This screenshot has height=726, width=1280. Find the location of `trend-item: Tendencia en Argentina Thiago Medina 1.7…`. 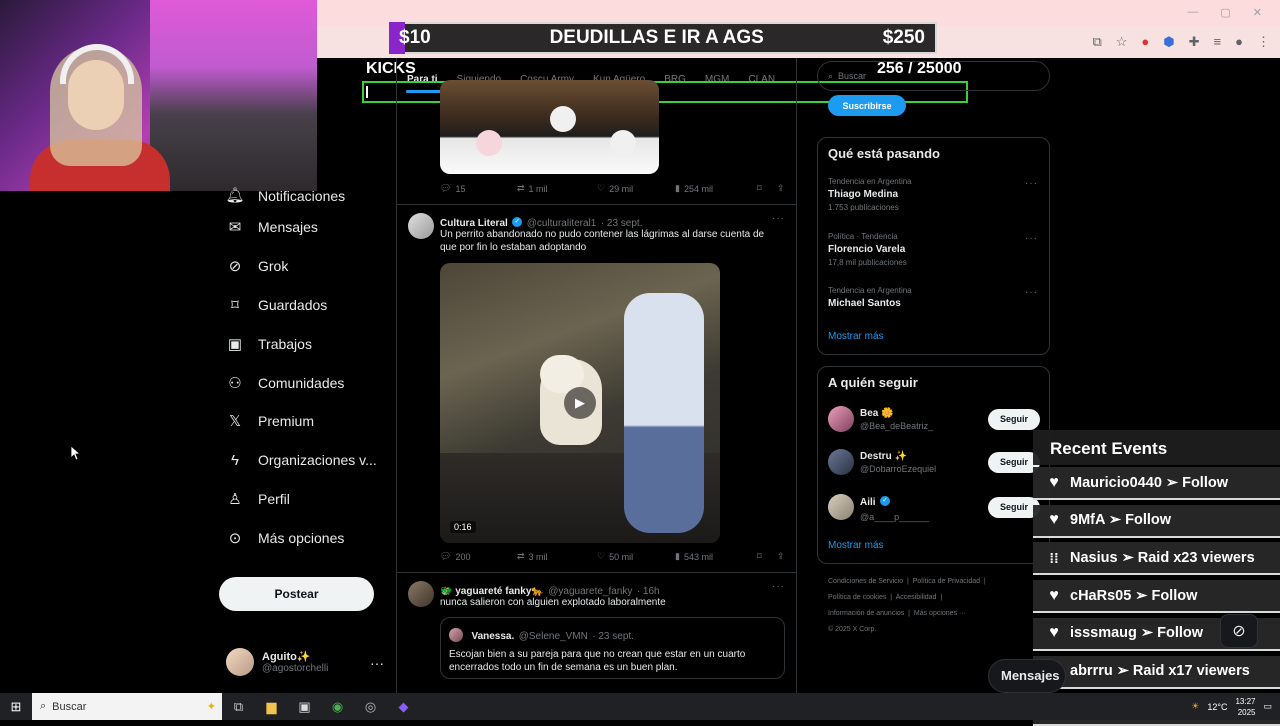

trend-item: Tendencia en Argentina Thiago Medina 1.7… is located at coordinates (934, 194).